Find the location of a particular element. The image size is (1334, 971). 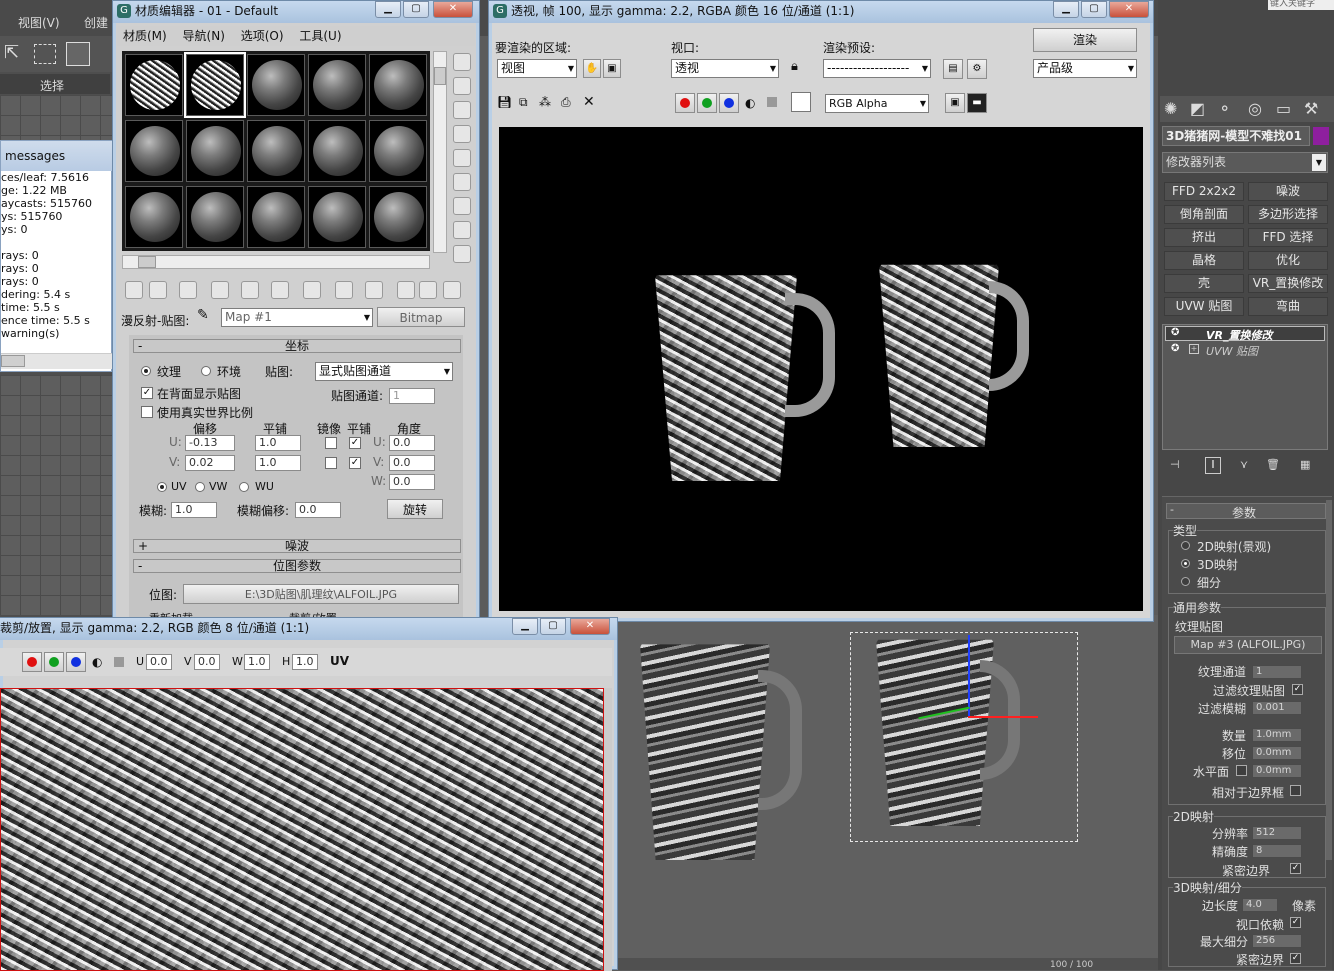

render-button: 渲染 is located at coordinates (1085, 40).